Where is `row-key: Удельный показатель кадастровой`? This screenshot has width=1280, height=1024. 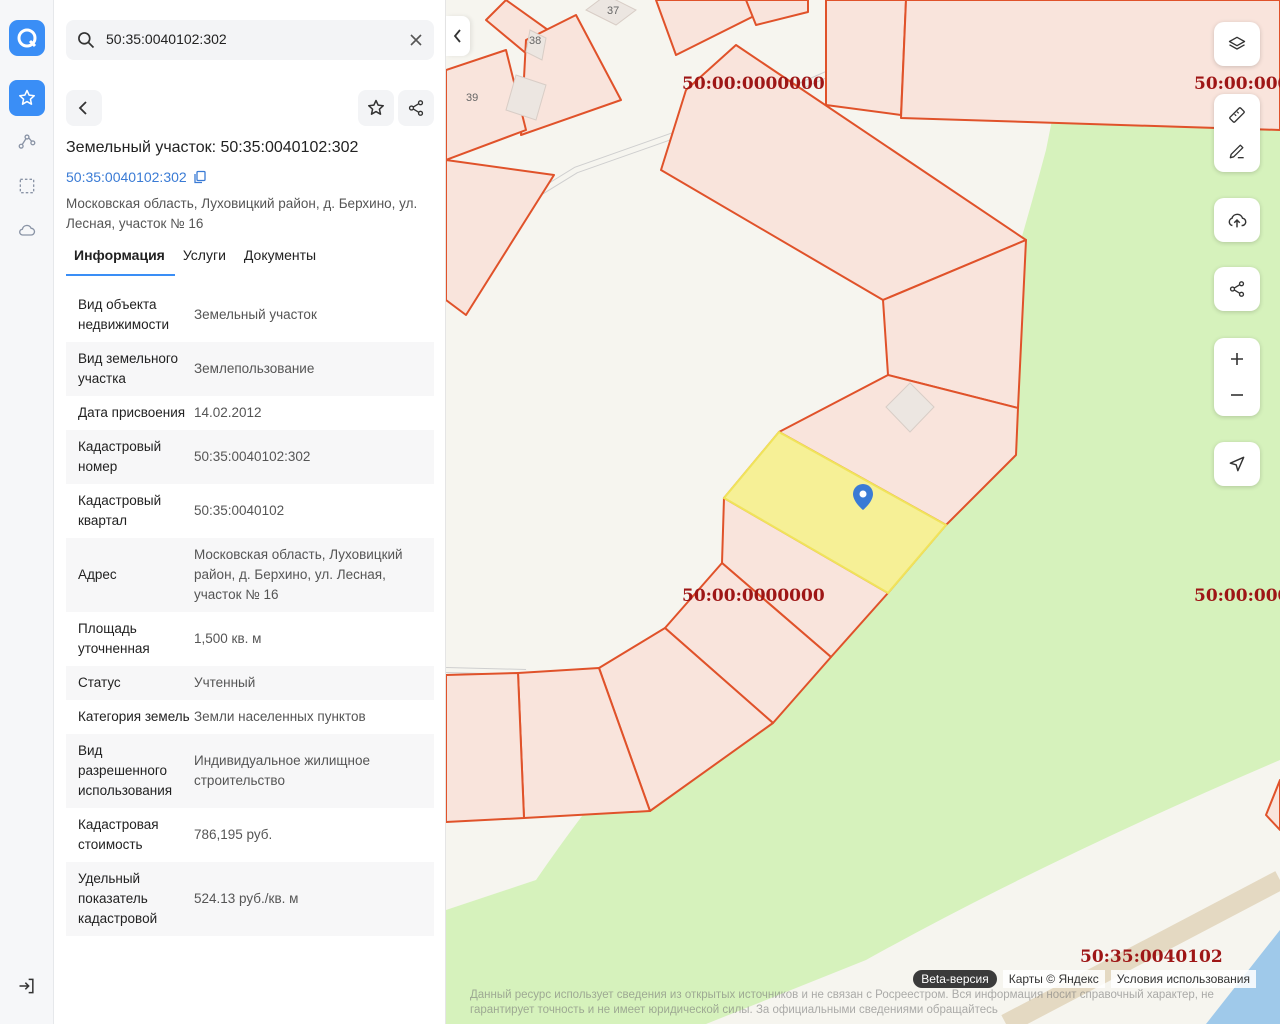 row-key: Удельный показатель кадастровой is located at coordinates (118, 898).